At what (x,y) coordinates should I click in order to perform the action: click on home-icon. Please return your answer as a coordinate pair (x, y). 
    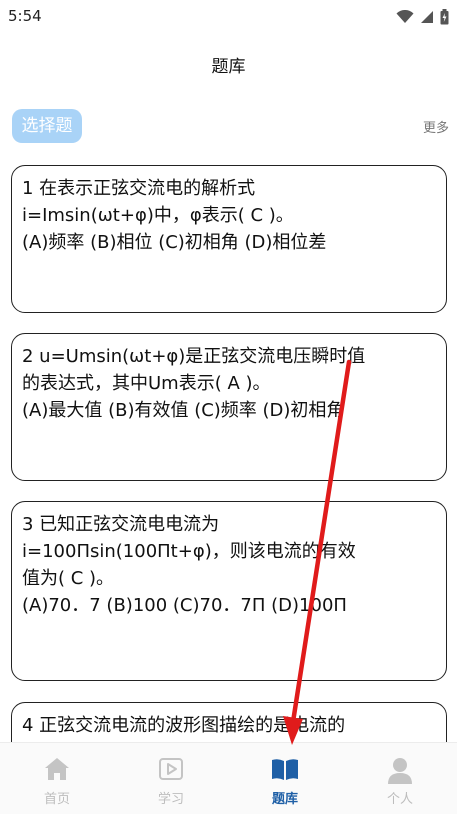
    Looking at the image, I should click on (57, 769).